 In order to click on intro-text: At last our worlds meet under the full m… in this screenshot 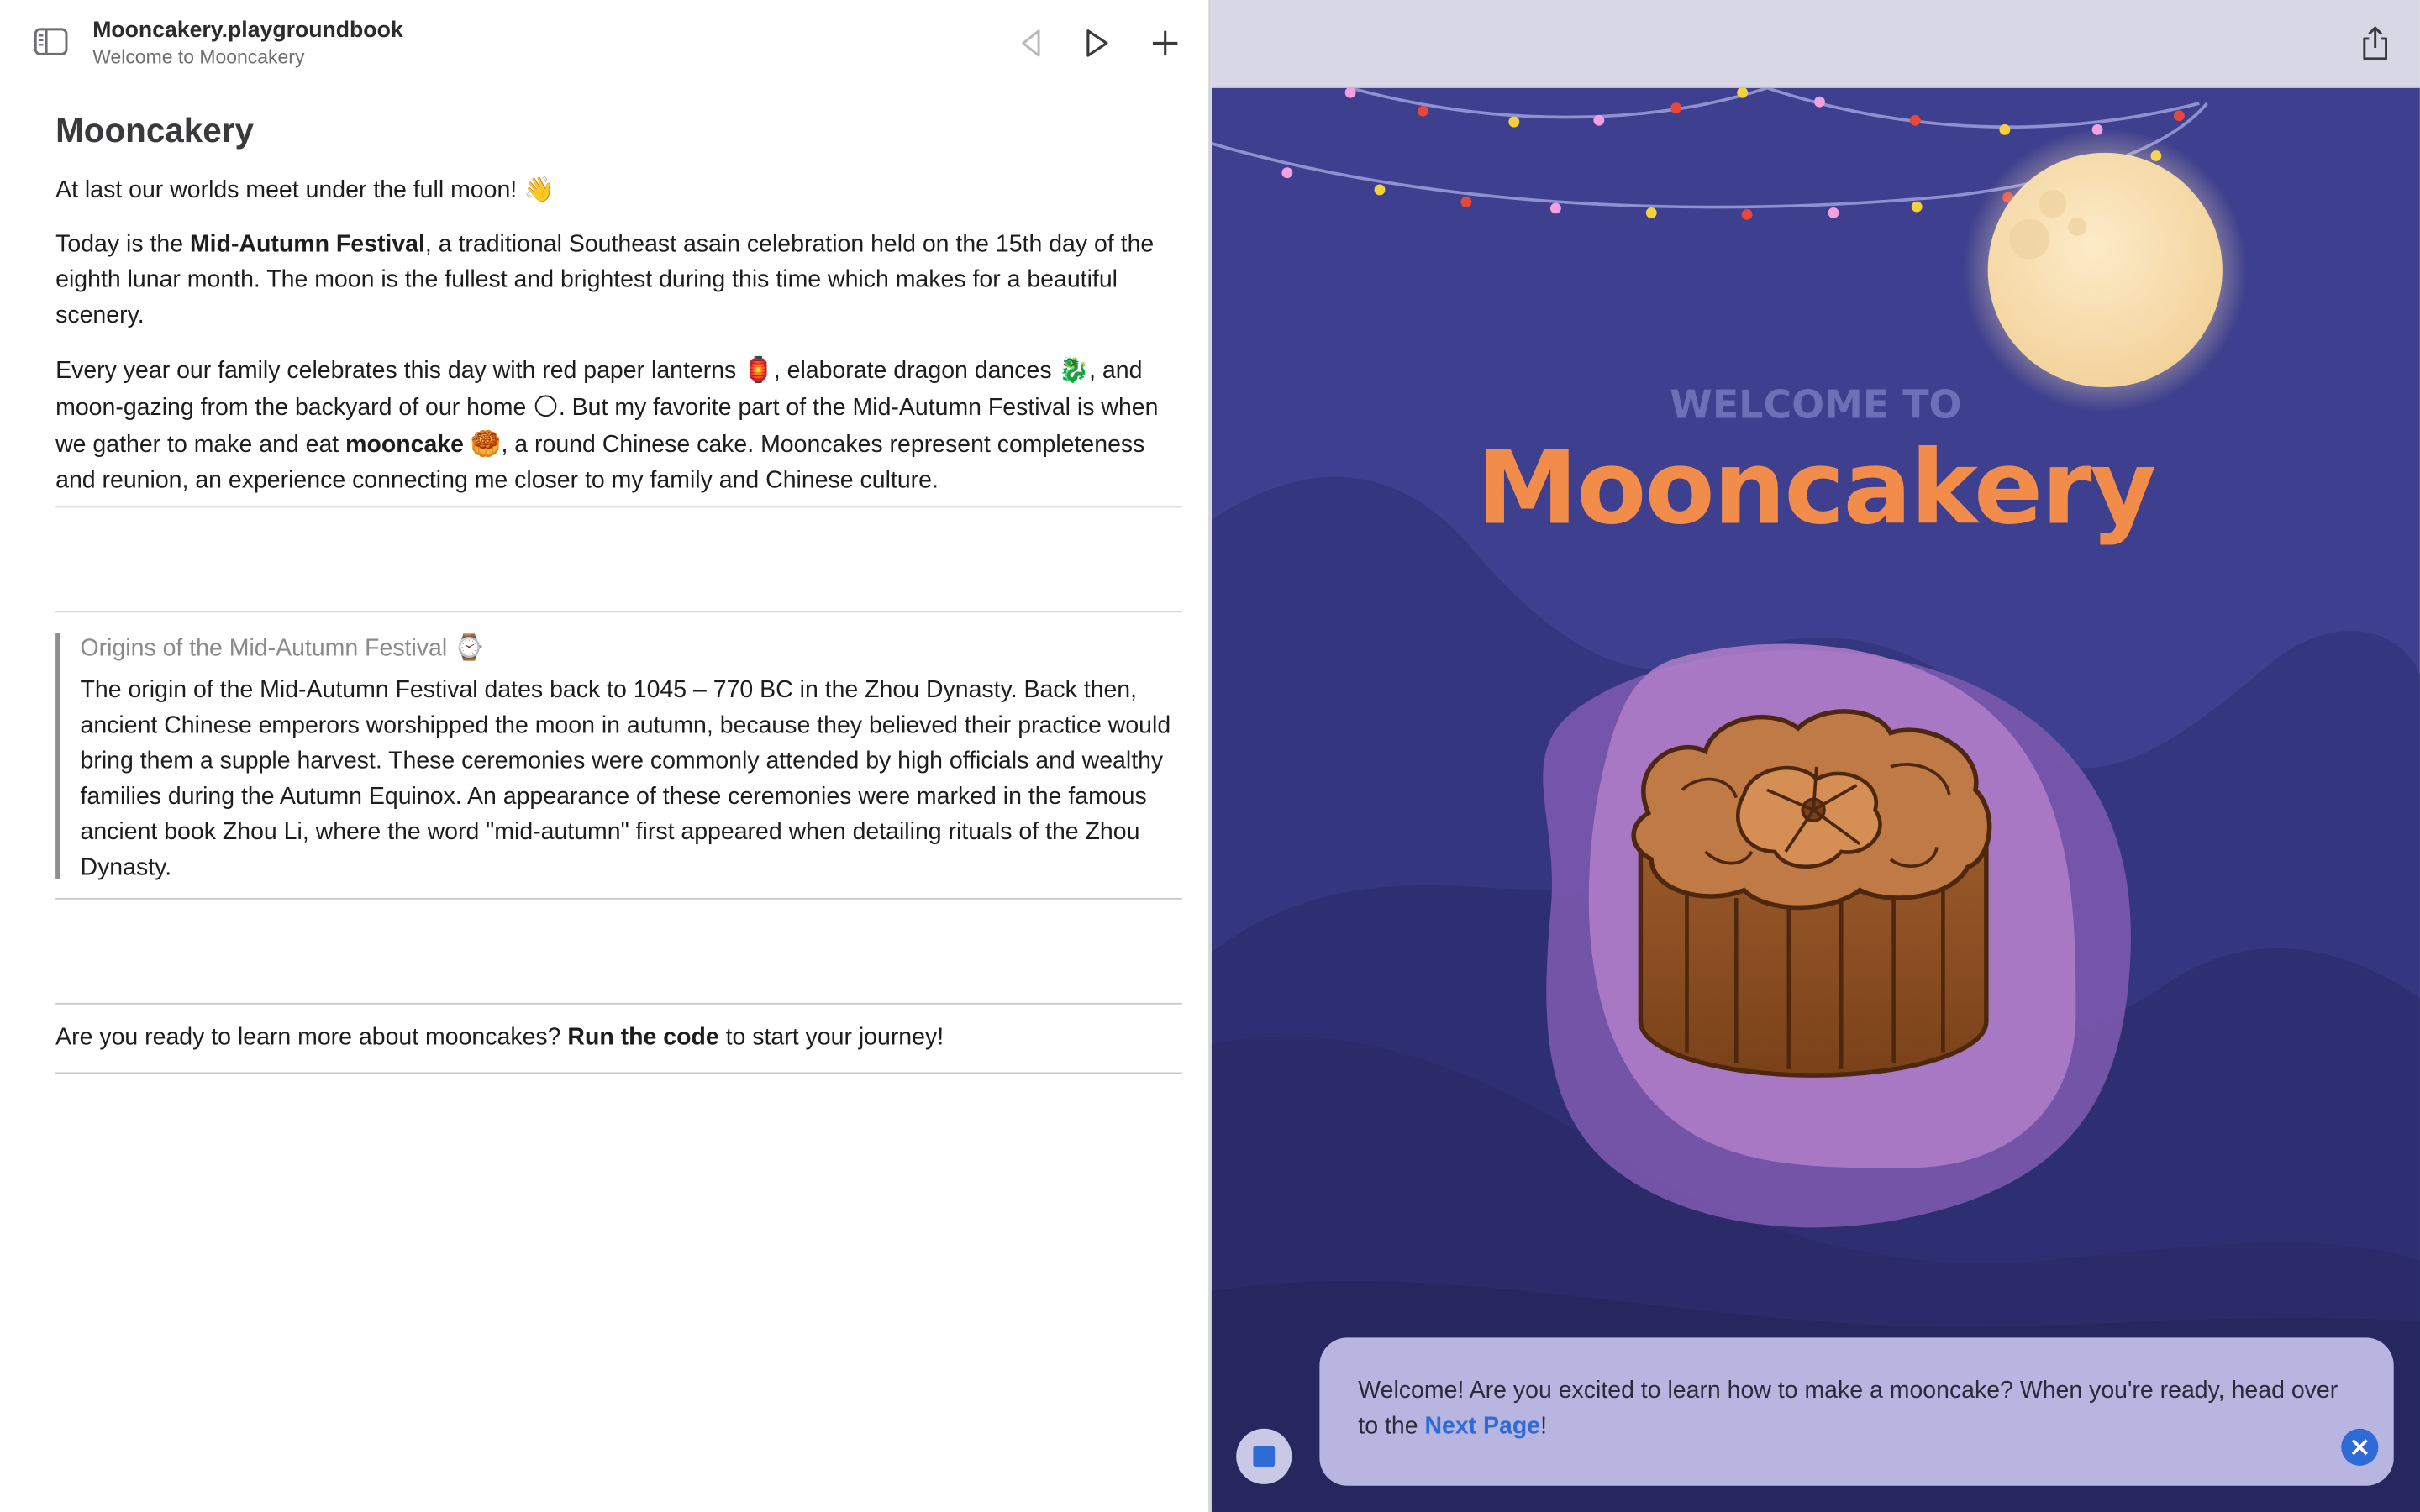, I will do `click(286, 190)`.